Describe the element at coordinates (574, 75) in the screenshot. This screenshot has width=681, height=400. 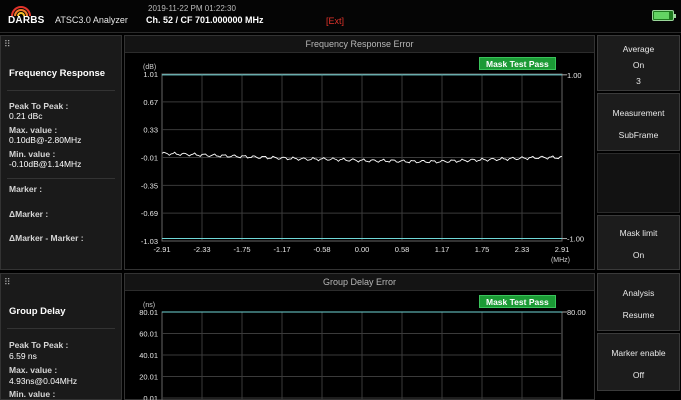
I see `right-tick-label: 1.00` at that location.